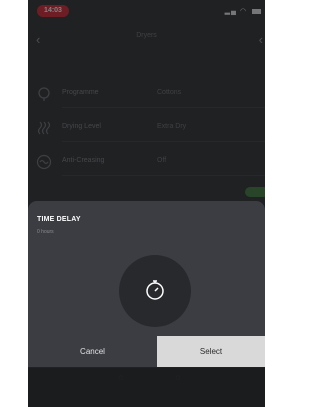 The image size is (320, 407). I want to click on battery-icon, so click(256, 11).